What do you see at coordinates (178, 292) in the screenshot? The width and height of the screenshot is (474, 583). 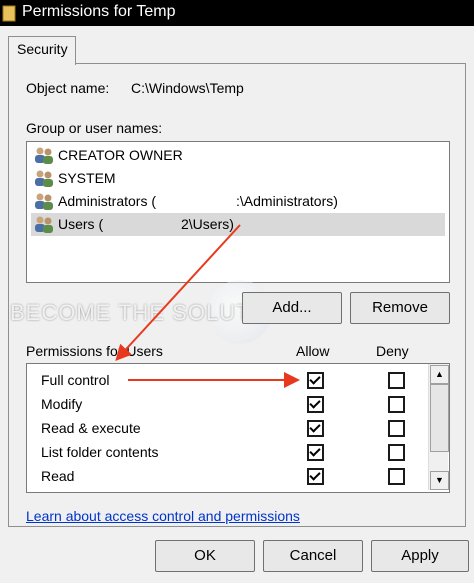 I see `arrow-users-to-permissions` at bounding box center [178, 292].